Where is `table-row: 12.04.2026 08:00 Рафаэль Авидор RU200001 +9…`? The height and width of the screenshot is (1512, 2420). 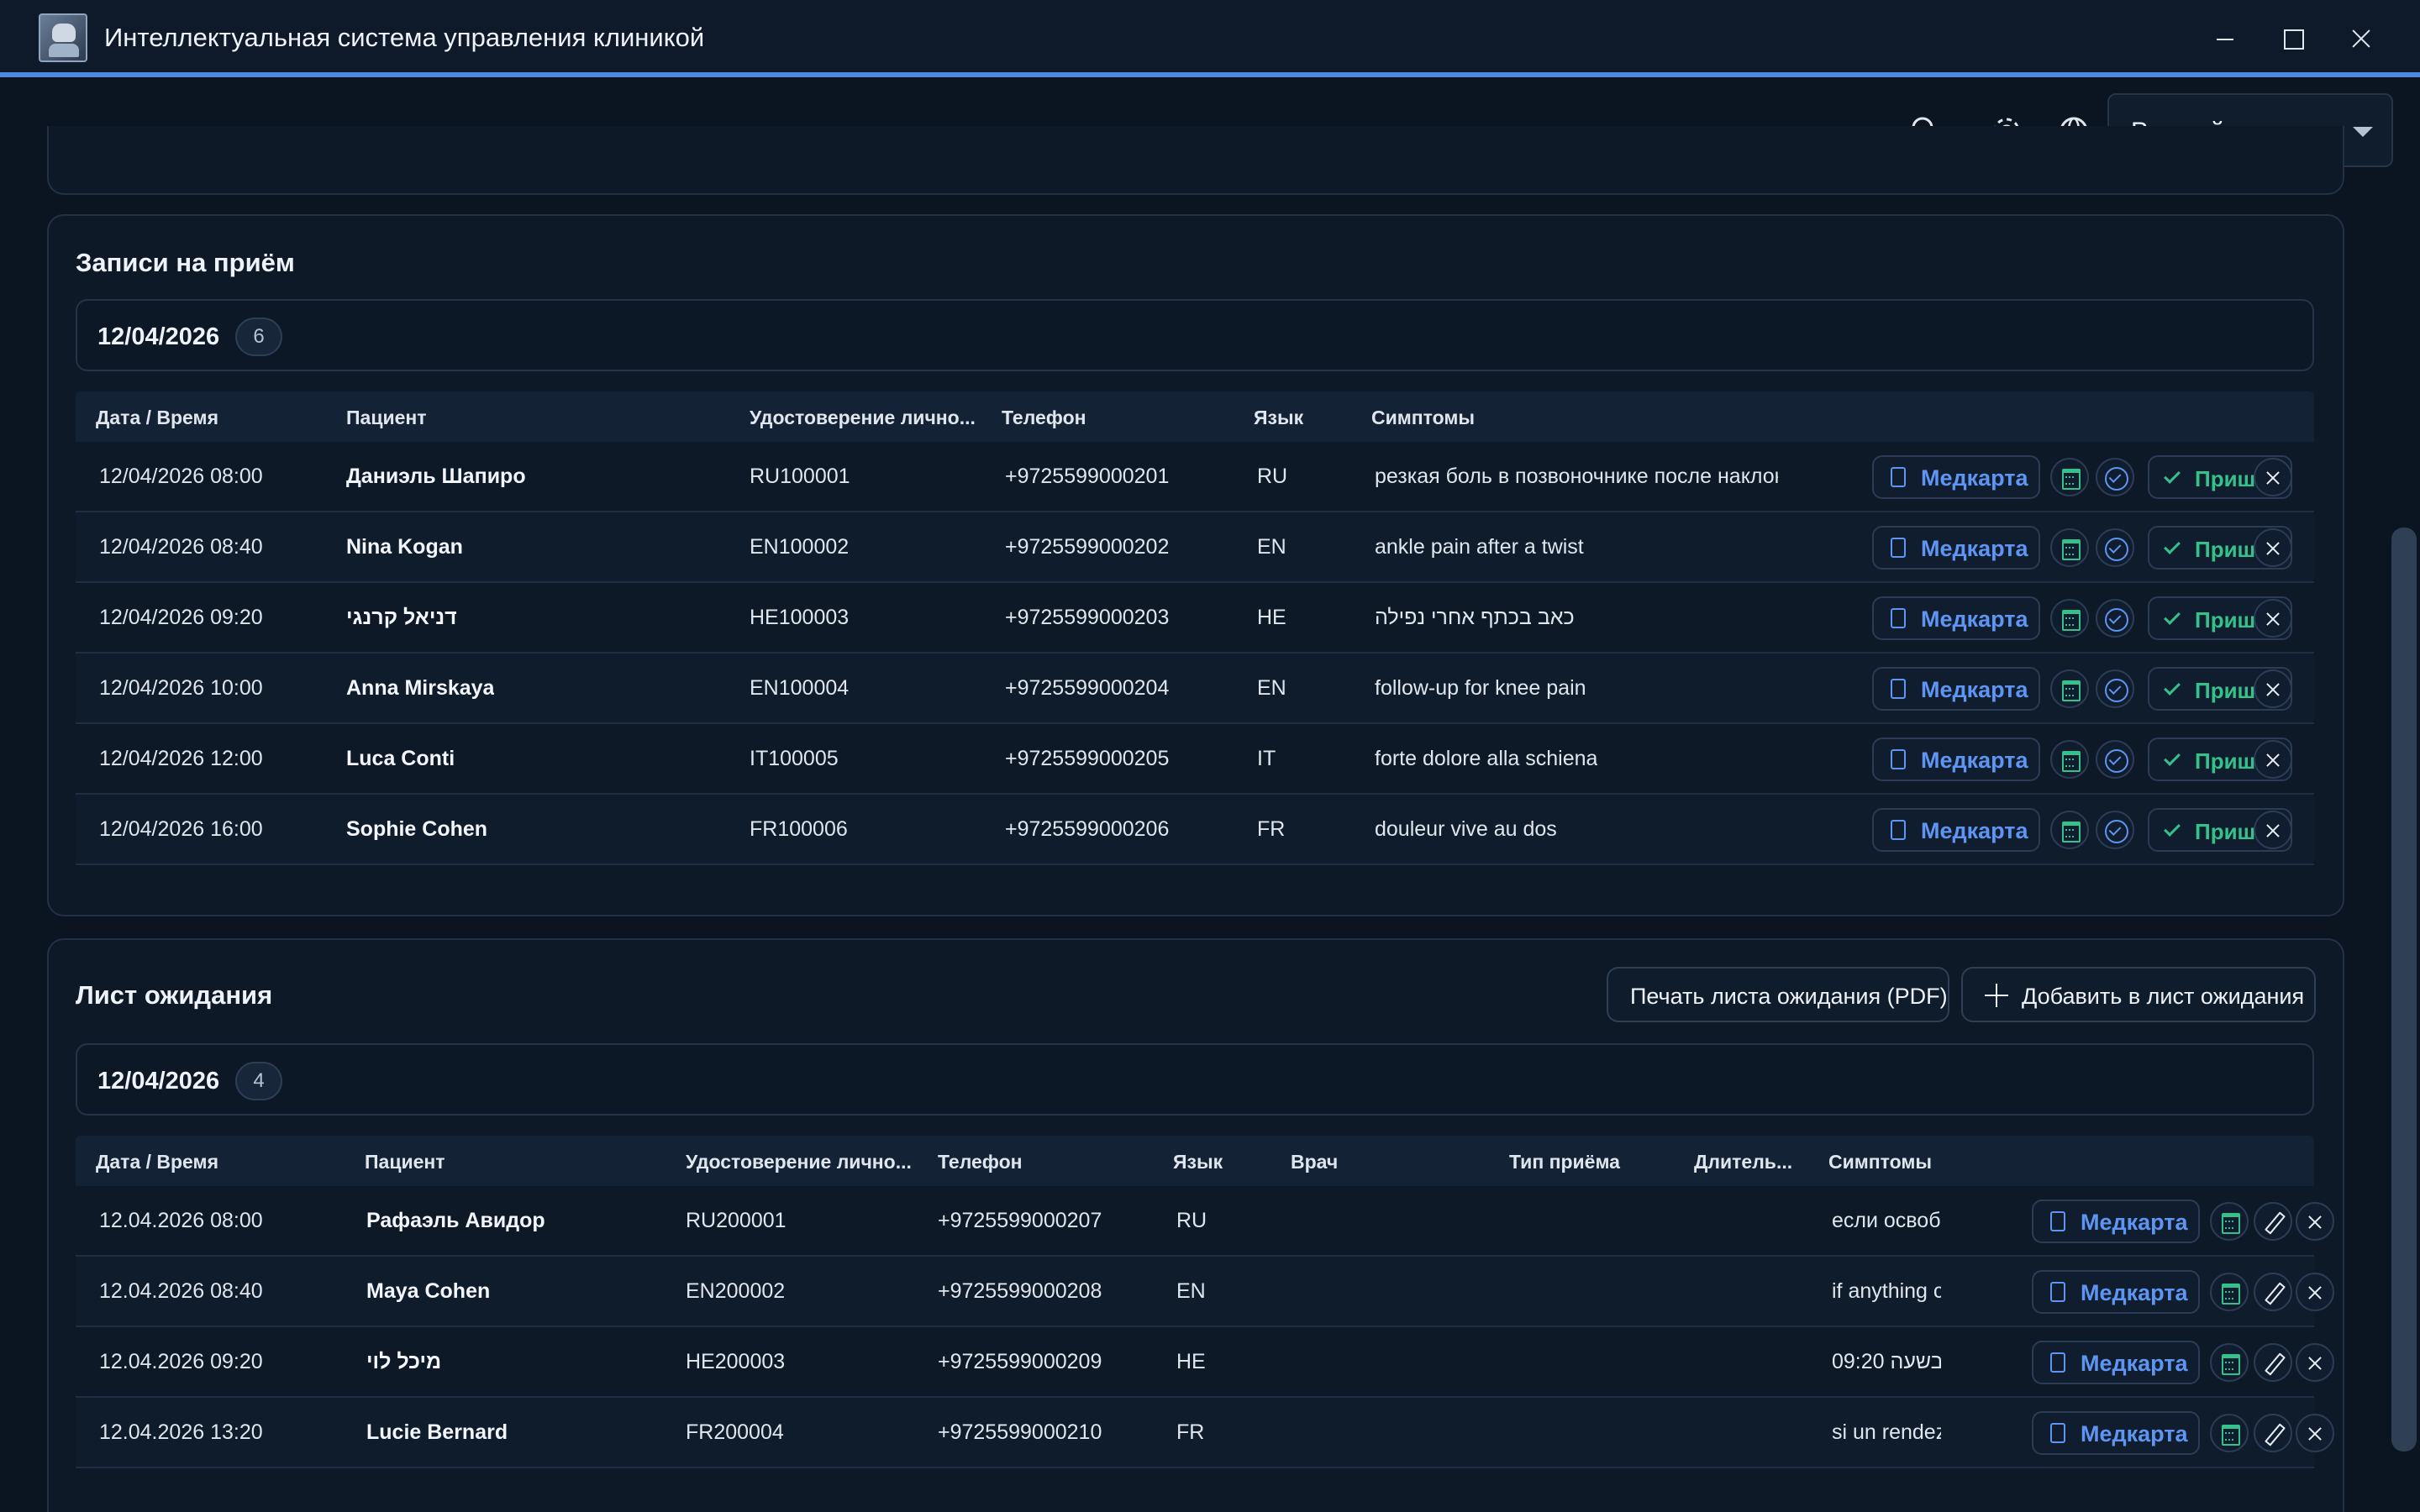
table-row: 12.04.2026 08:00 Рафаэль Авидор RU200001 +9… is located at coordinates (1205, 1221).